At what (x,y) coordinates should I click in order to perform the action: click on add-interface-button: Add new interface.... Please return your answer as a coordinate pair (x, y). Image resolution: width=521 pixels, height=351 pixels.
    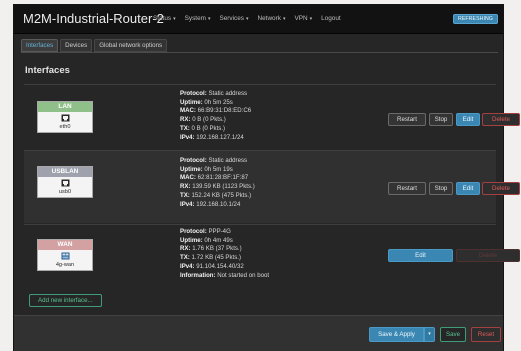
    Looking at the image, I should click on (65, 300).